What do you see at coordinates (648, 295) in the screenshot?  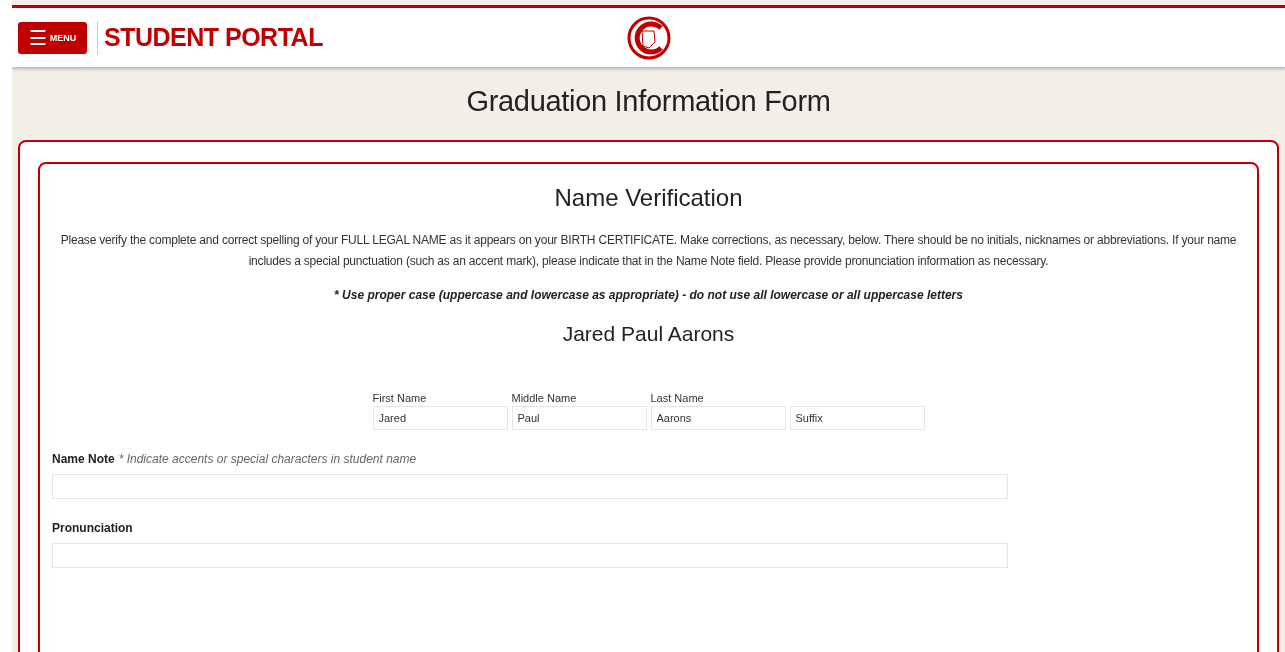 I see `case-note: * Use proper case (uppercase and lowercase as appropriate) - do not use all lowercase or all uppercase letters` at bounding box center [648, 295].